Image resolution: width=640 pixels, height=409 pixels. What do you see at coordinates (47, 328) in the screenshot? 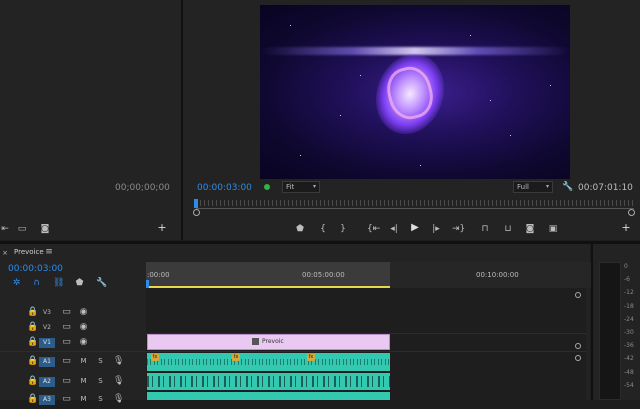
I see `track-label-v2: V2` at bounding box center [47, 328].